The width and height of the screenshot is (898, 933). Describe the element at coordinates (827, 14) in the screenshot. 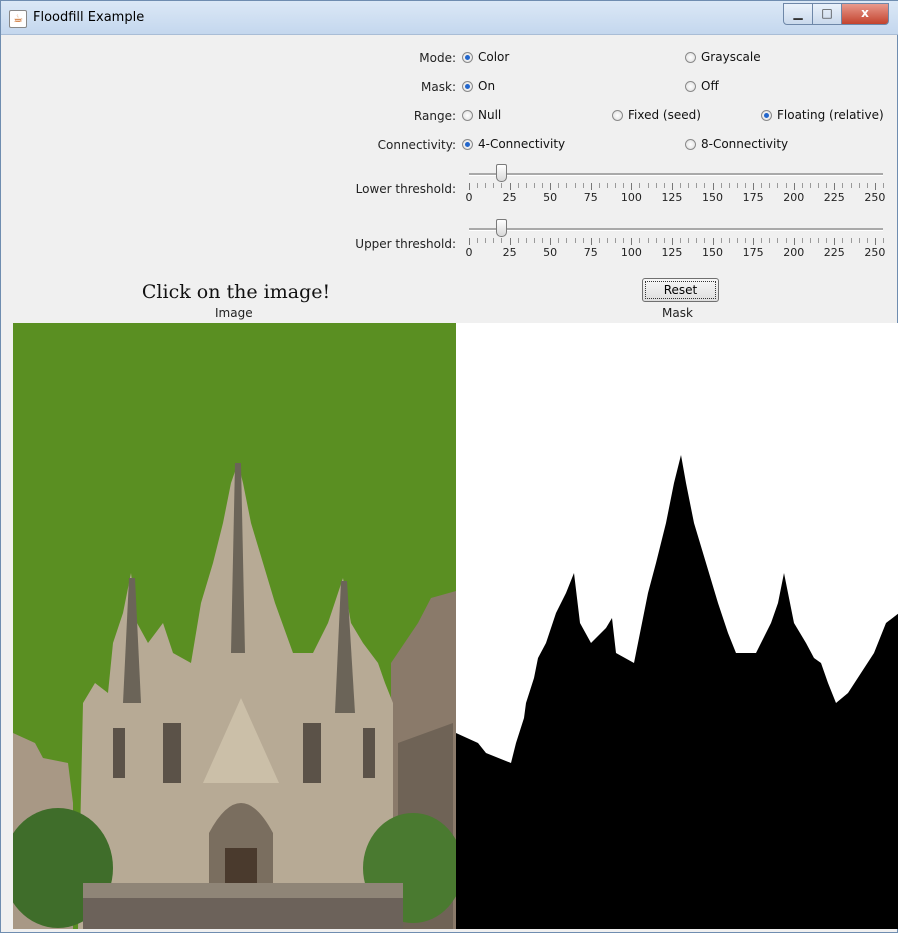

I see `maximize-button: □` at that location.